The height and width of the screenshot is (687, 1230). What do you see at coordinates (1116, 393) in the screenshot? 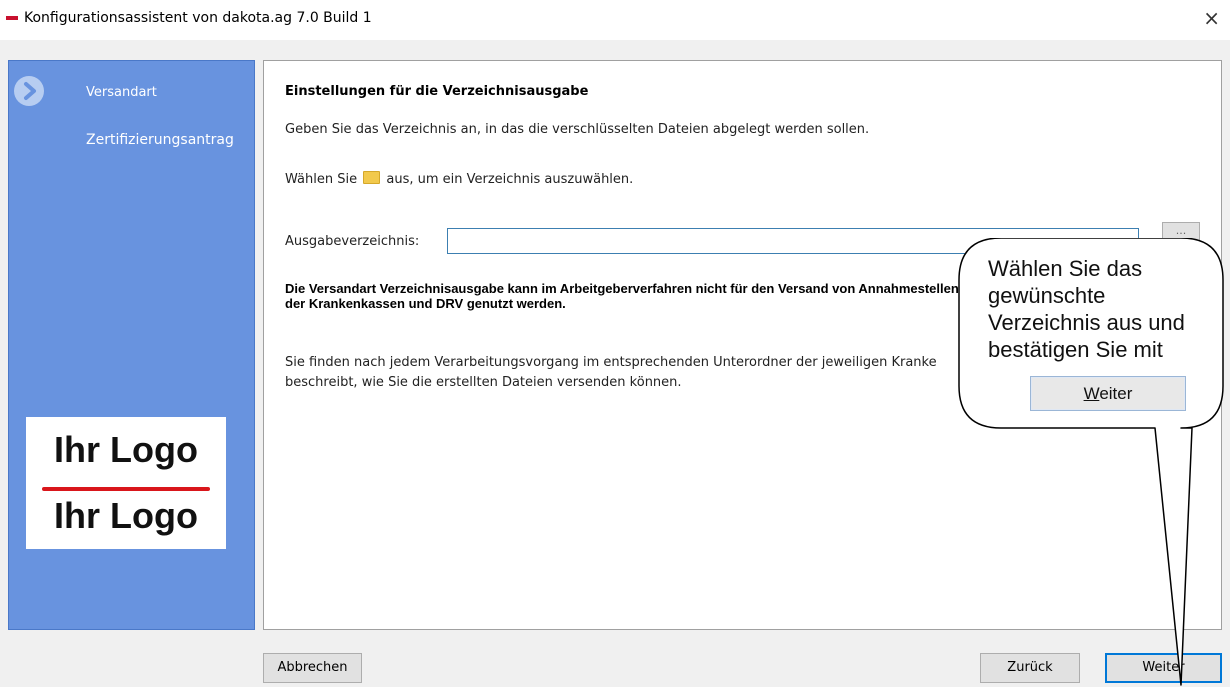
I see `callout-button-rest: eiter` at bounding box center [1116, 393].